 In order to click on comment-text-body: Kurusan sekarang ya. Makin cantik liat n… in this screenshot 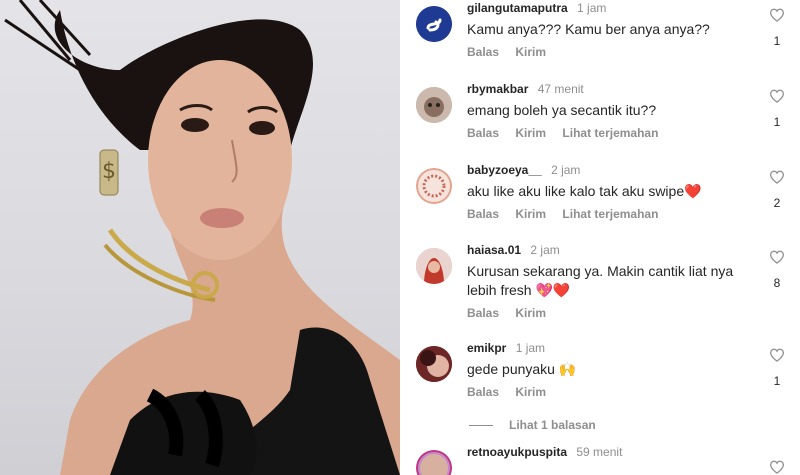, I will do `click(600, 280)`.